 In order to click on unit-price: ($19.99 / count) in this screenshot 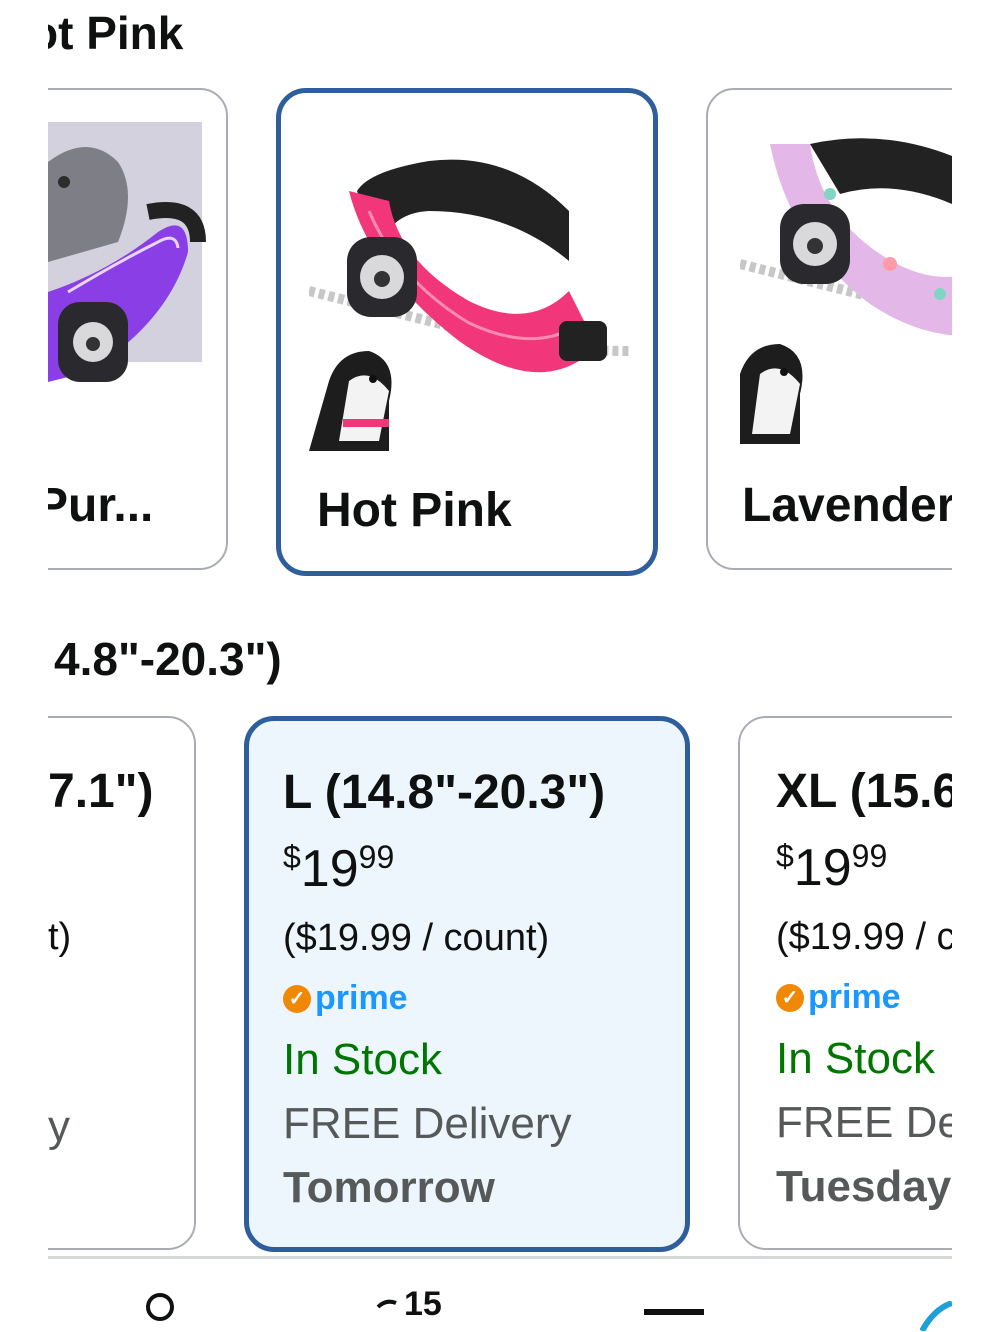, I will do `click(416, 938)`.